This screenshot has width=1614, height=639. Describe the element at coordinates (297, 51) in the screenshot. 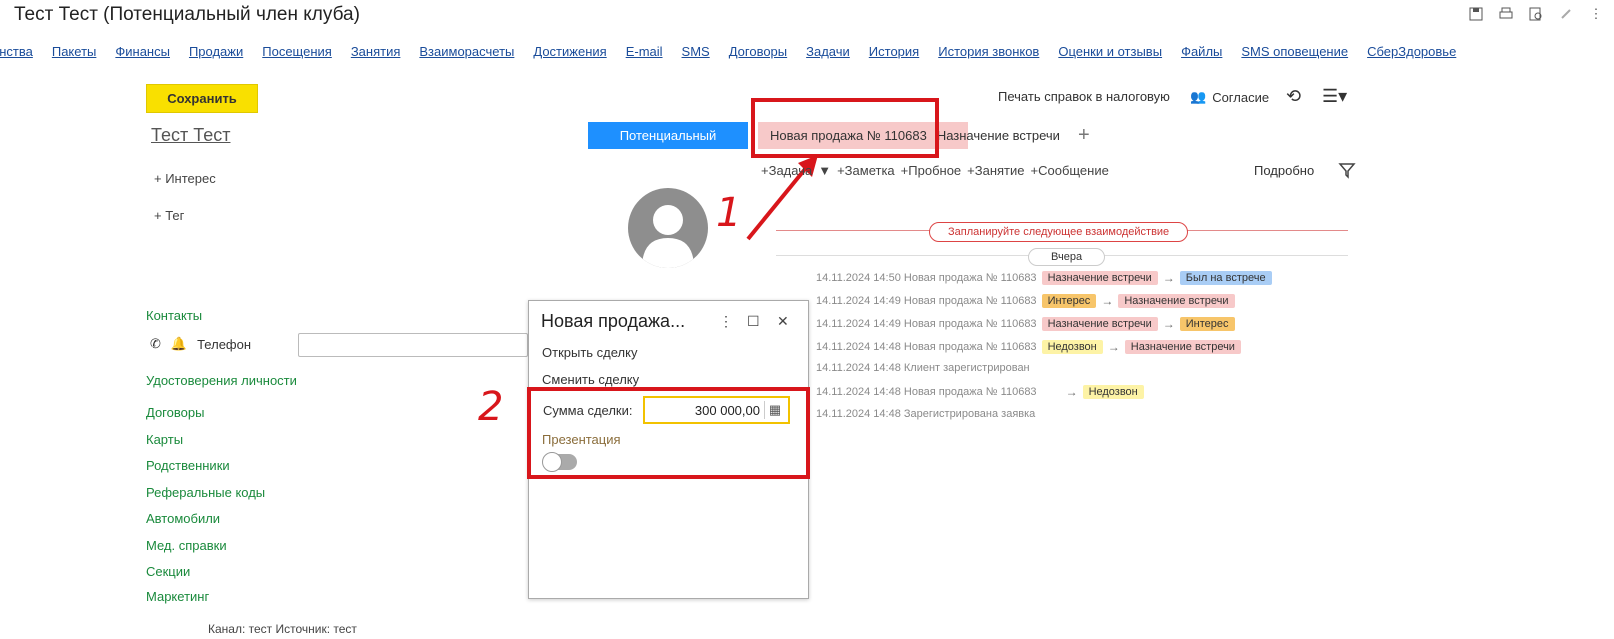

I see `nav-tab: Посещения` at that location.